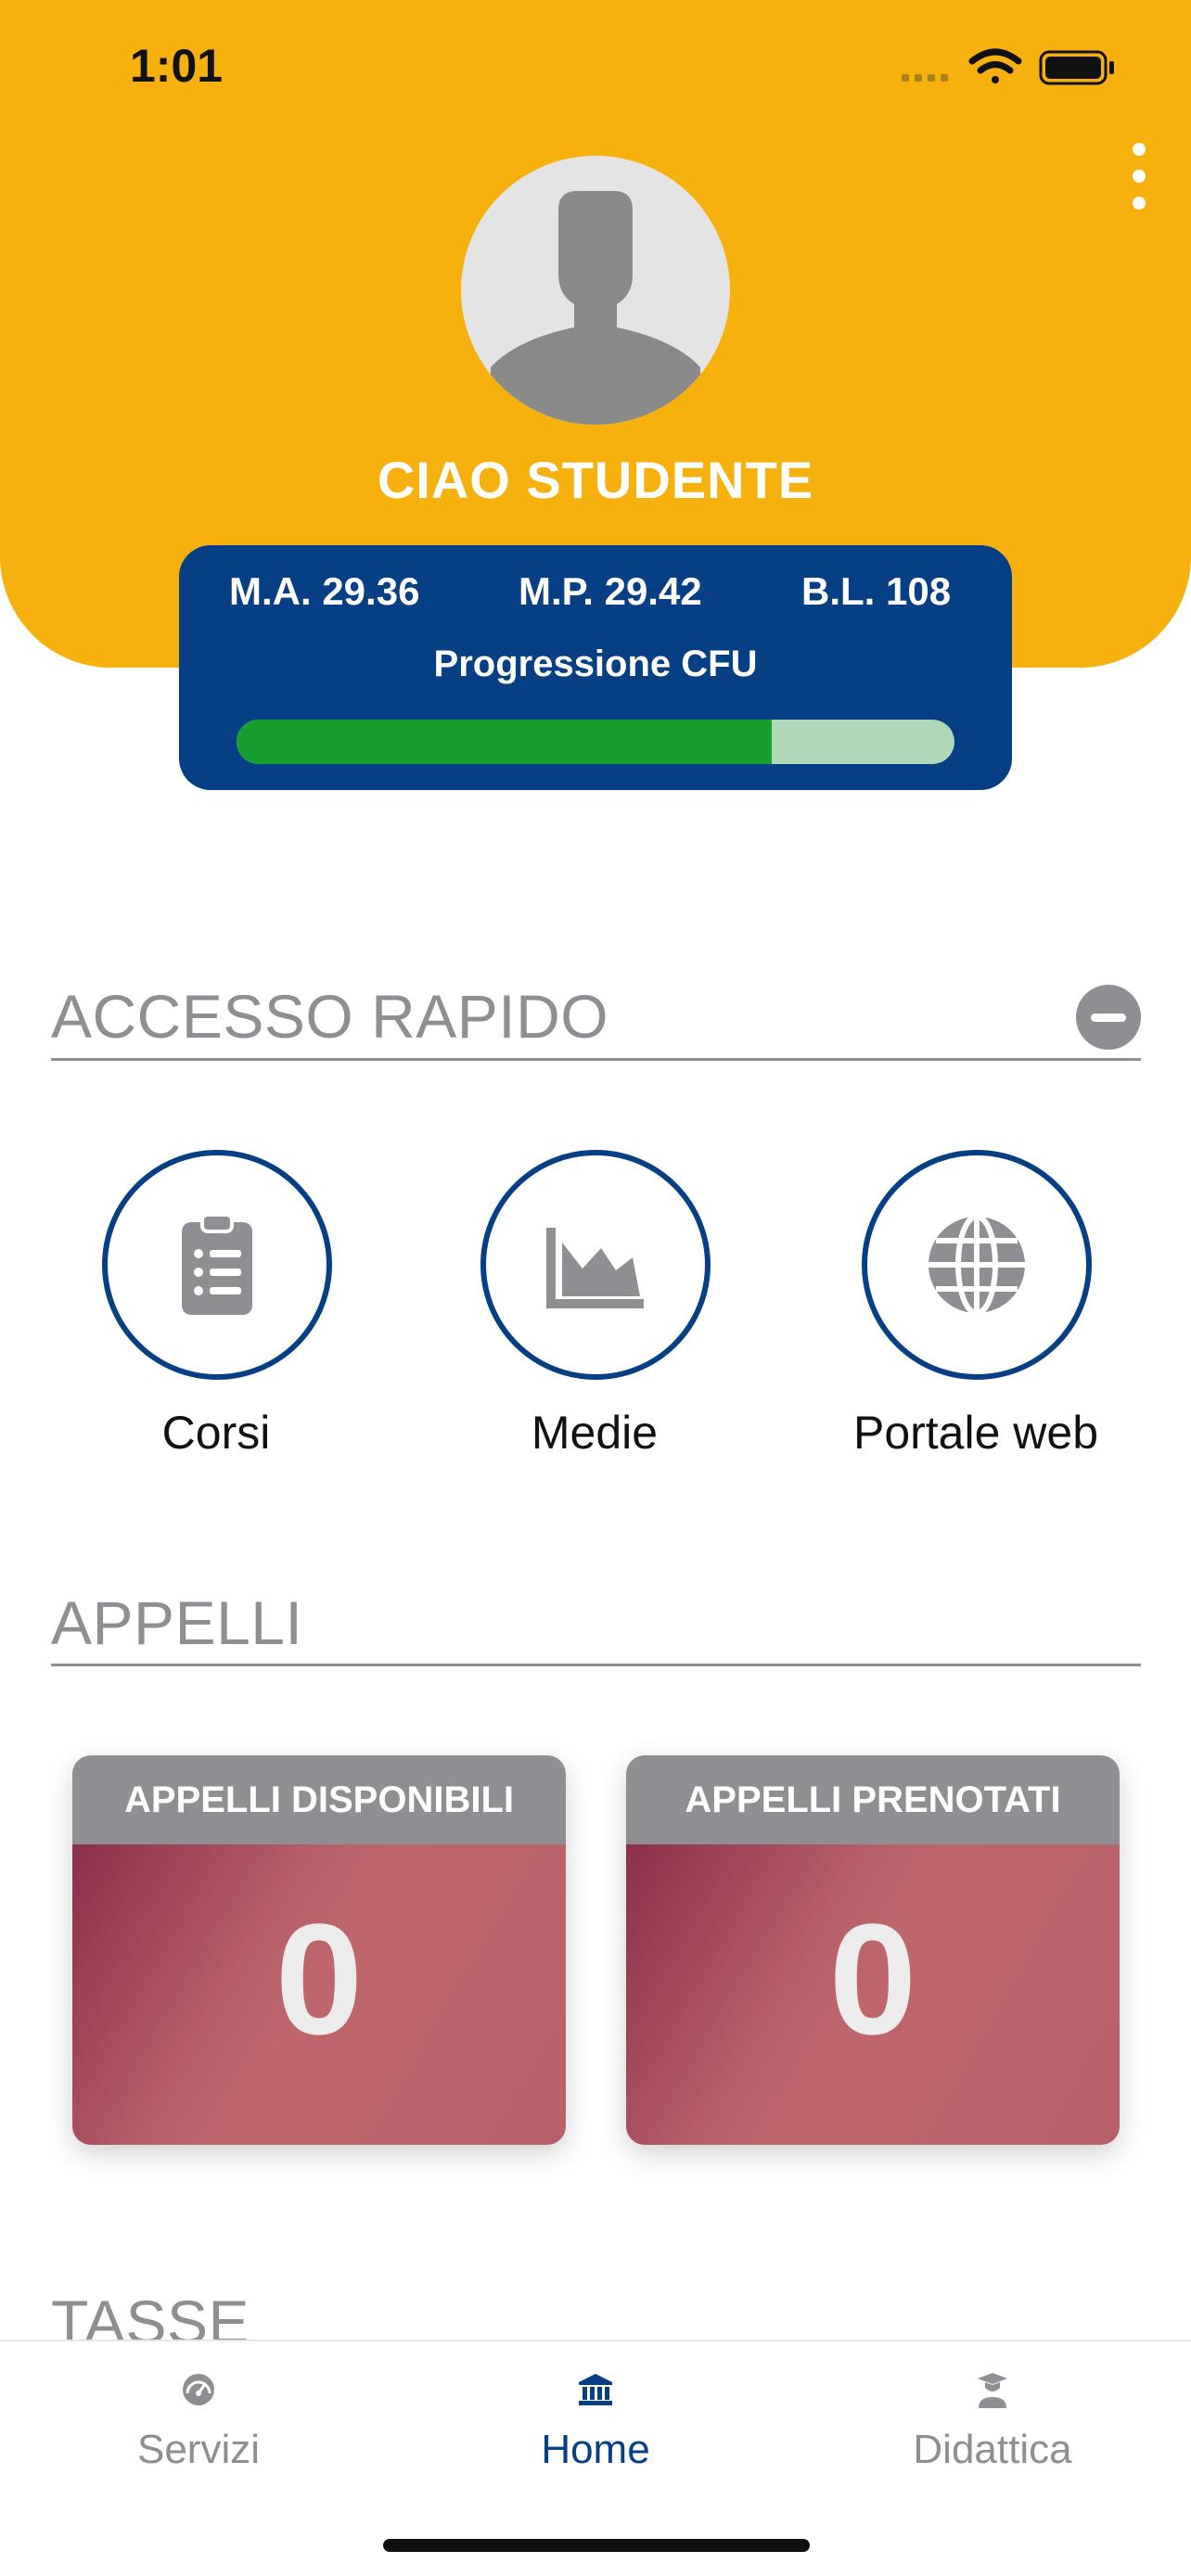 The image size is (1191, 2576). What do you see at coordinates (504, 742) in the screenshot?
I see `cfu-progress-fill` at bounding box center [504, 742].